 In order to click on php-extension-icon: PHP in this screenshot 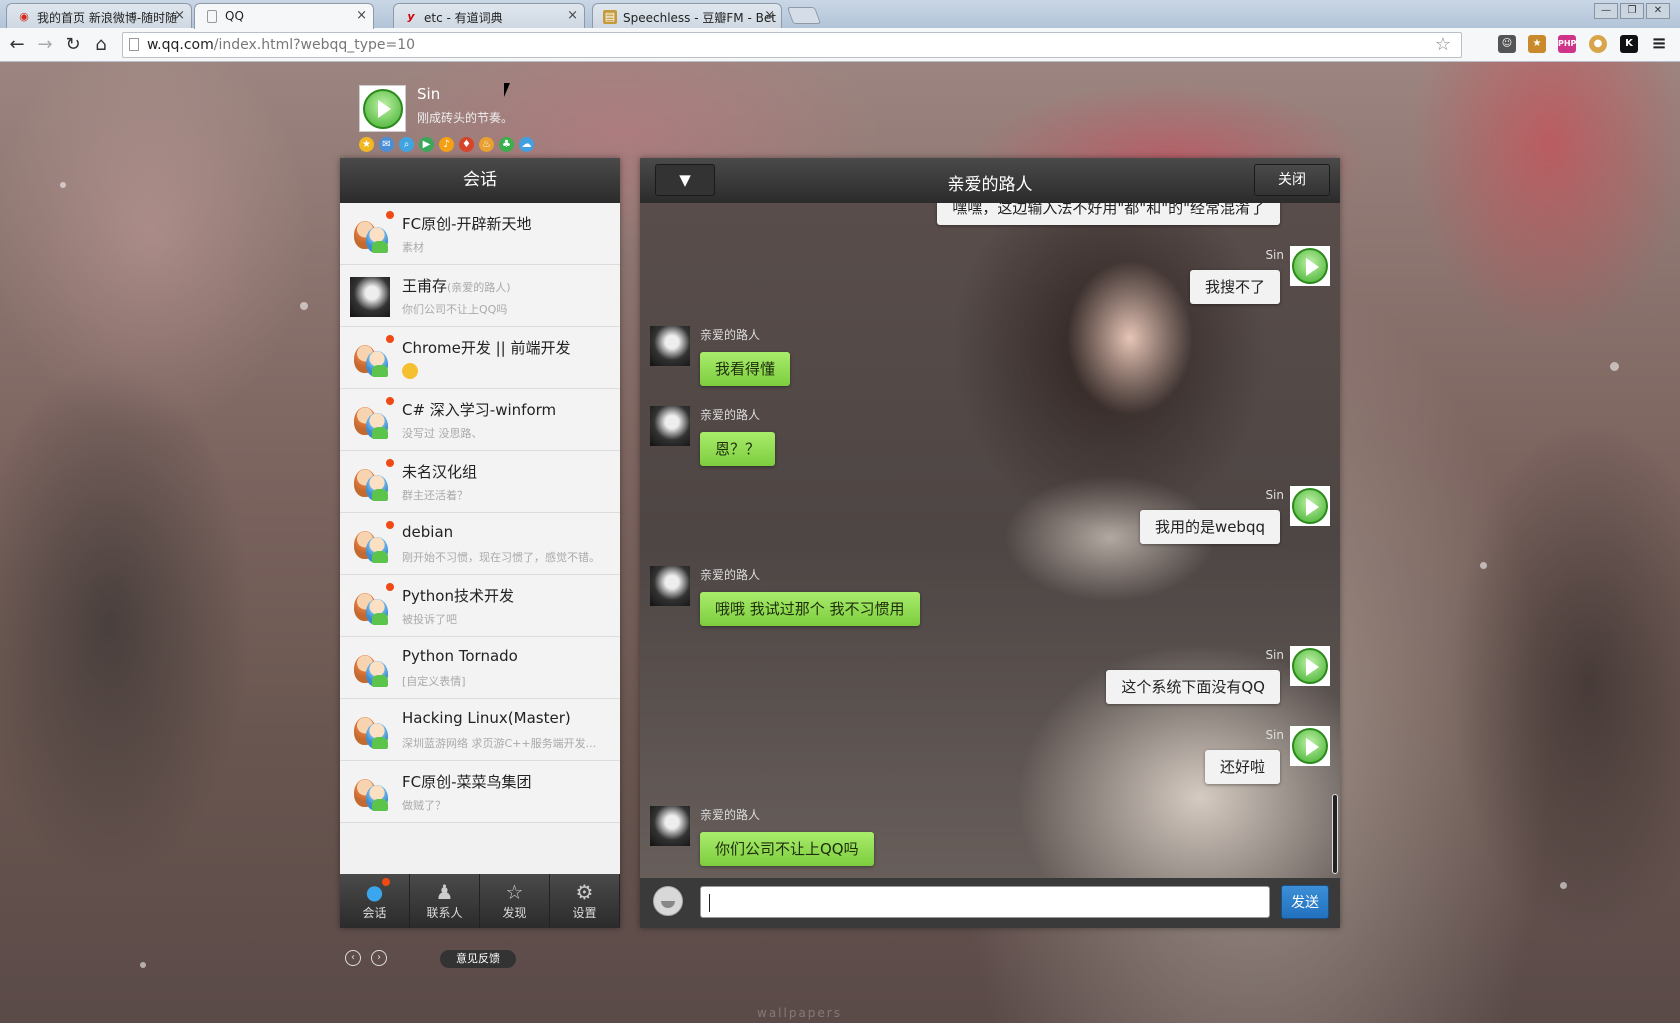, I will do `click(1567, 44)`.